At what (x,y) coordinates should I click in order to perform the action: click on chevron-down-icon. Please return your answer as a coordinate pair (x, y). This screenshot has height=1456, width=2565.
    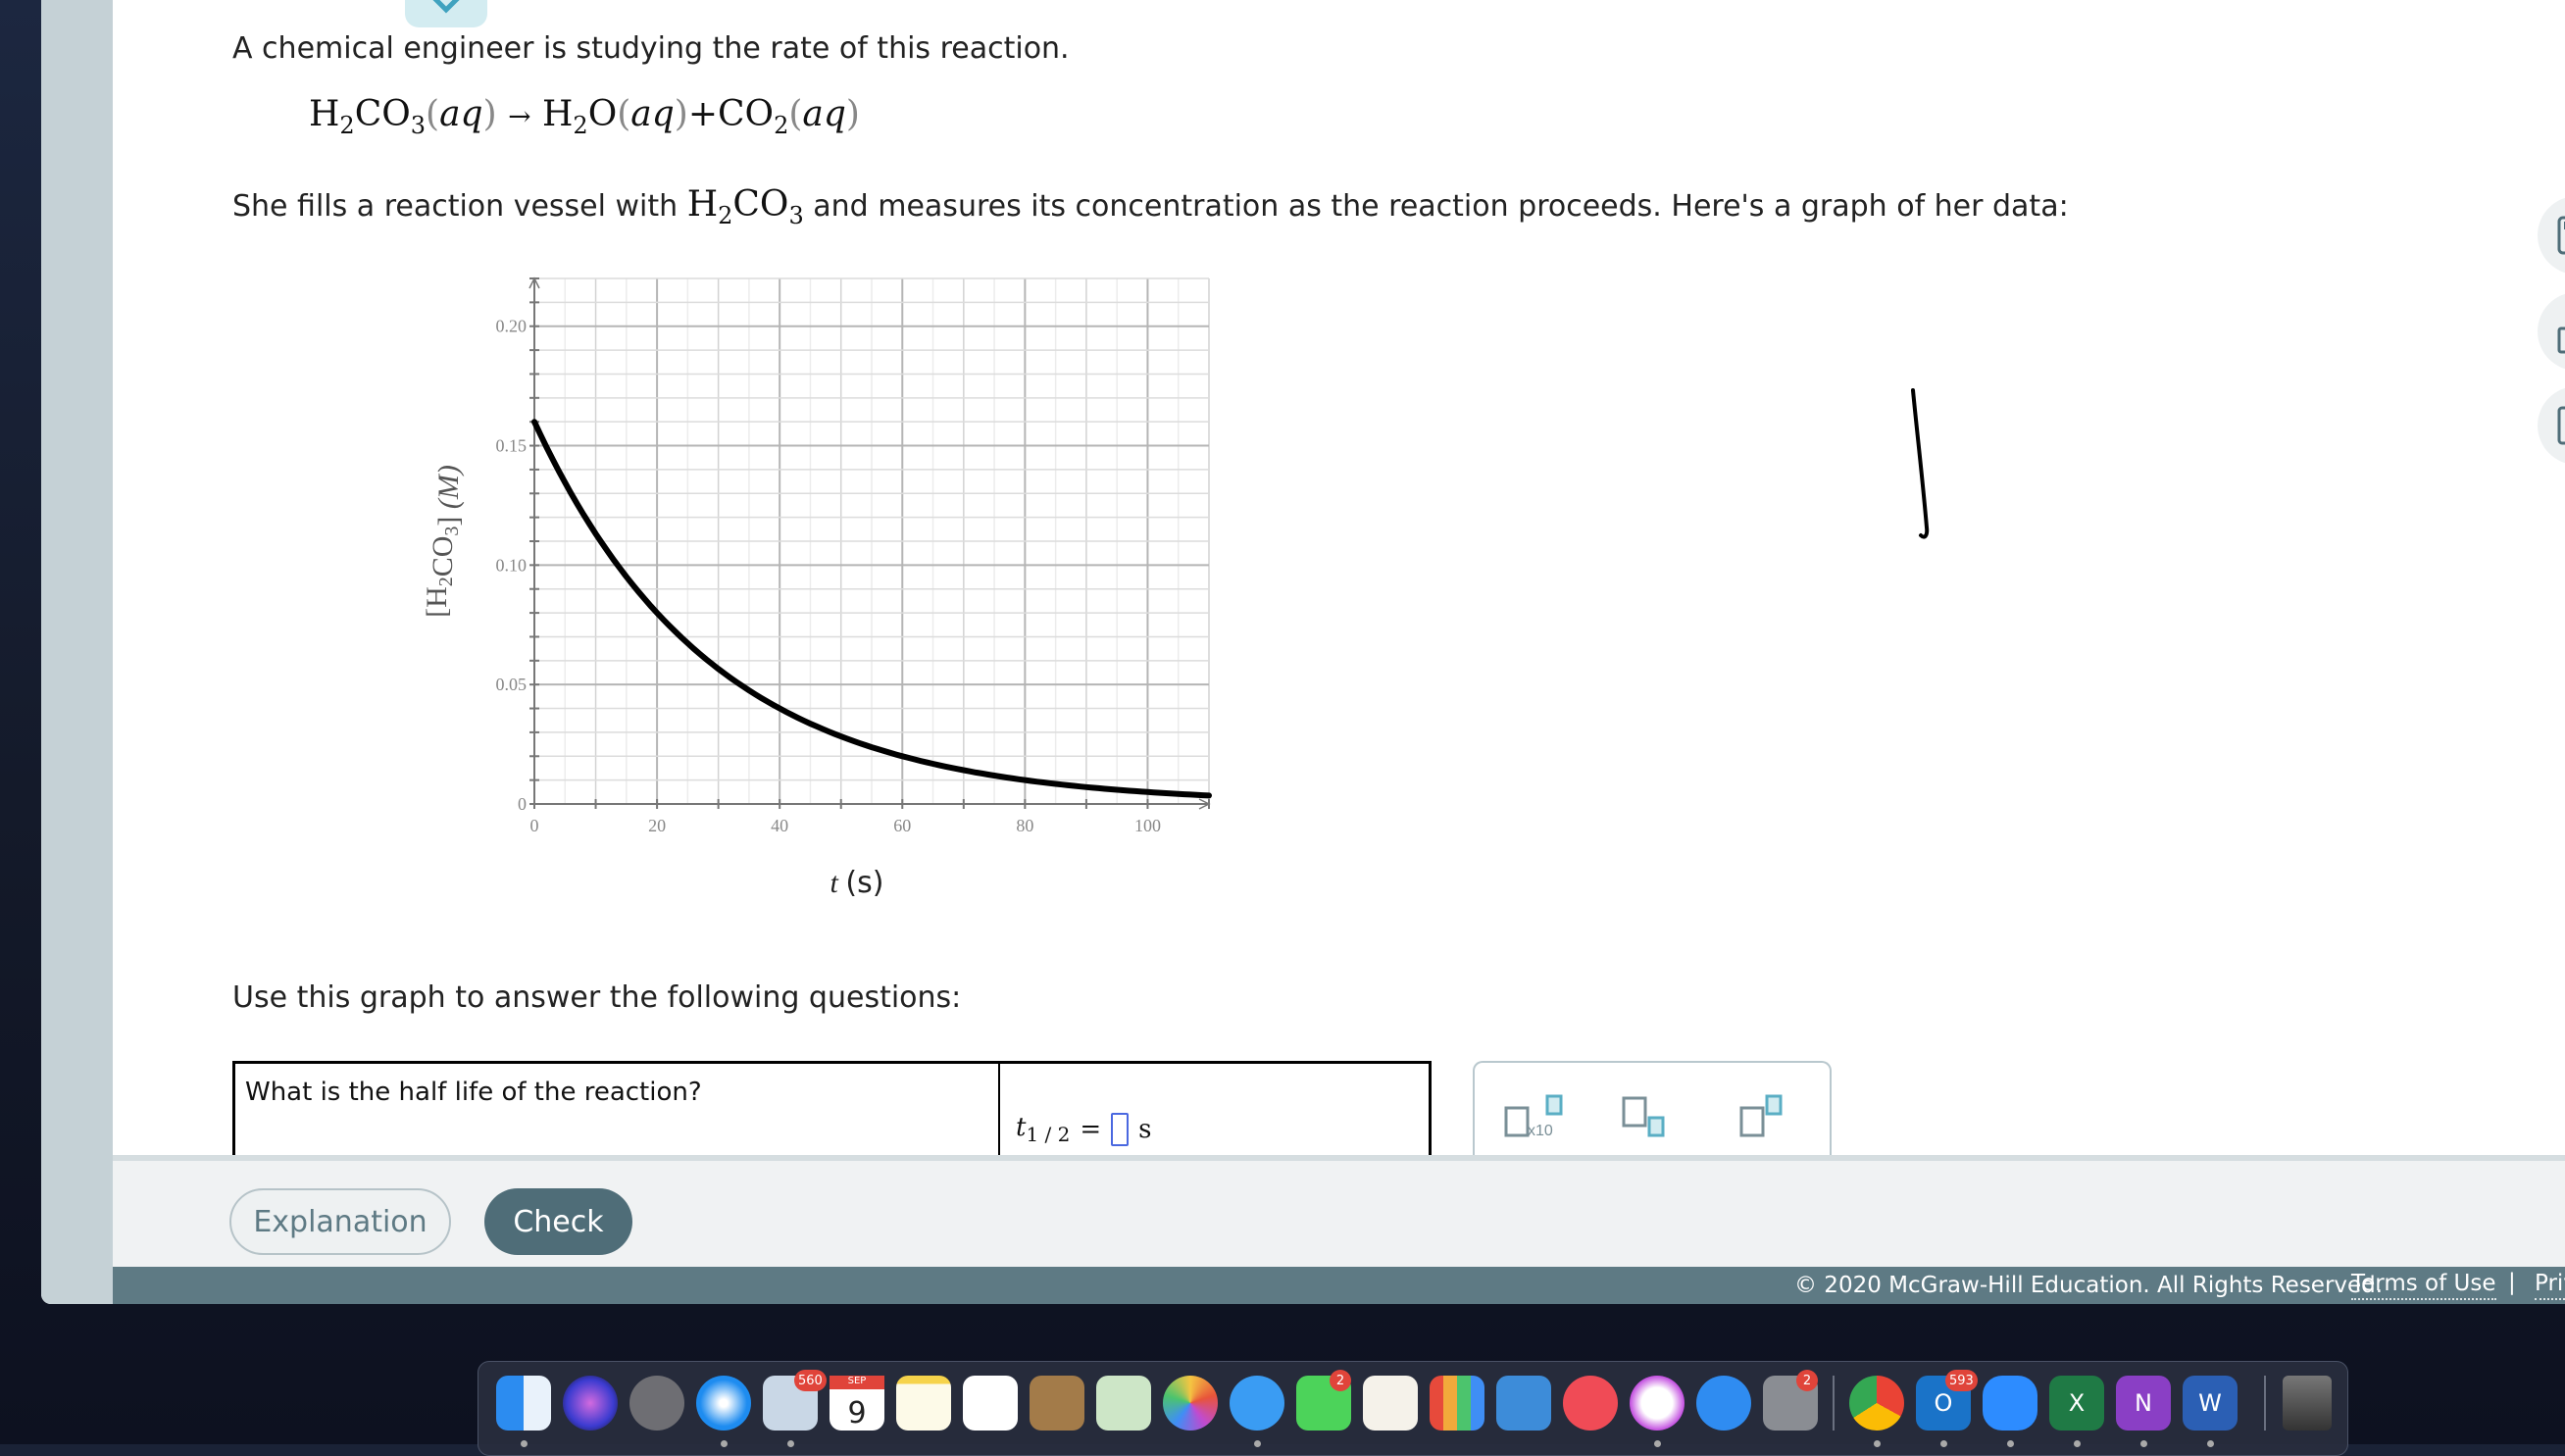
    Looking at the image, I should click on (446, 7).